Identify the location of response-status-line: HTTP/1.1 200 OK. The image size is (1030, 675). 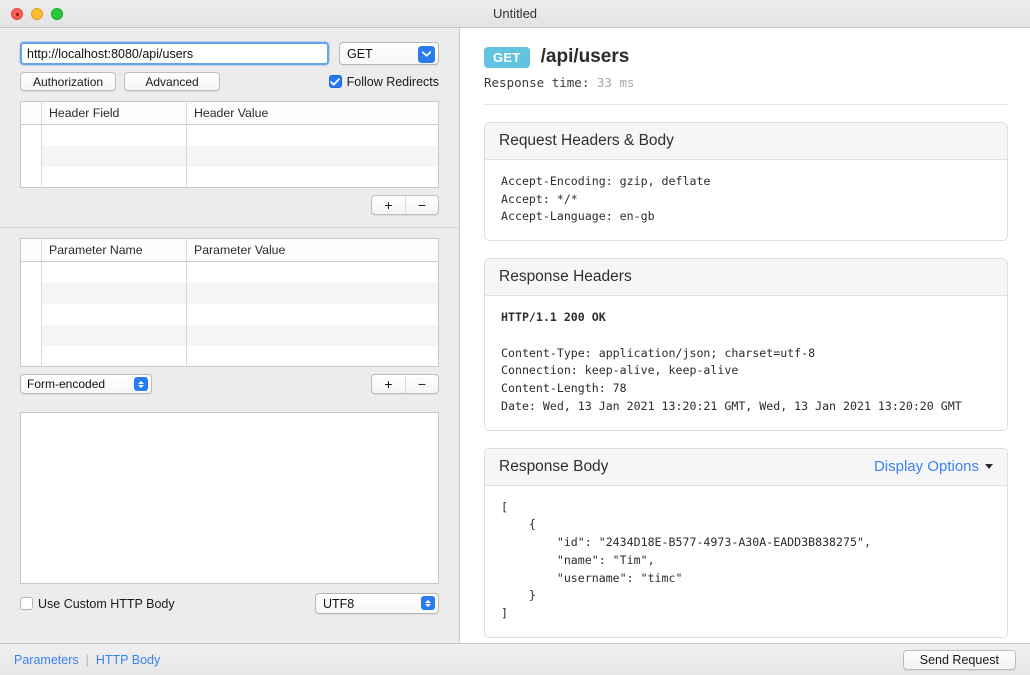
(553, 317).